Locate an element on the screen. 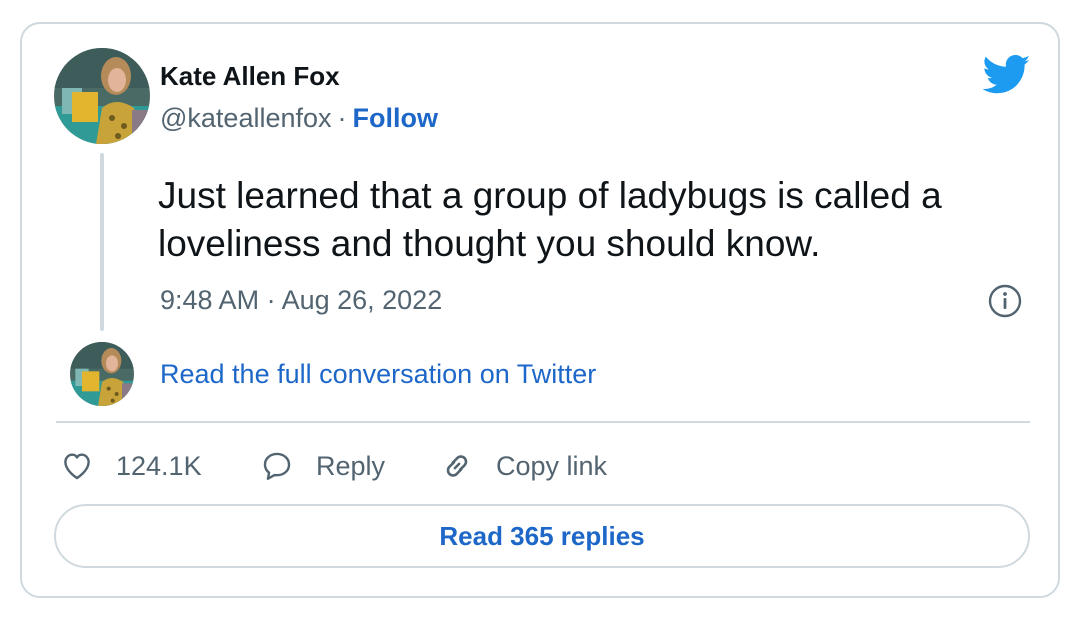 This screenshot has width=1081, height=621. info-icon is located at coordinates (1005, 301).